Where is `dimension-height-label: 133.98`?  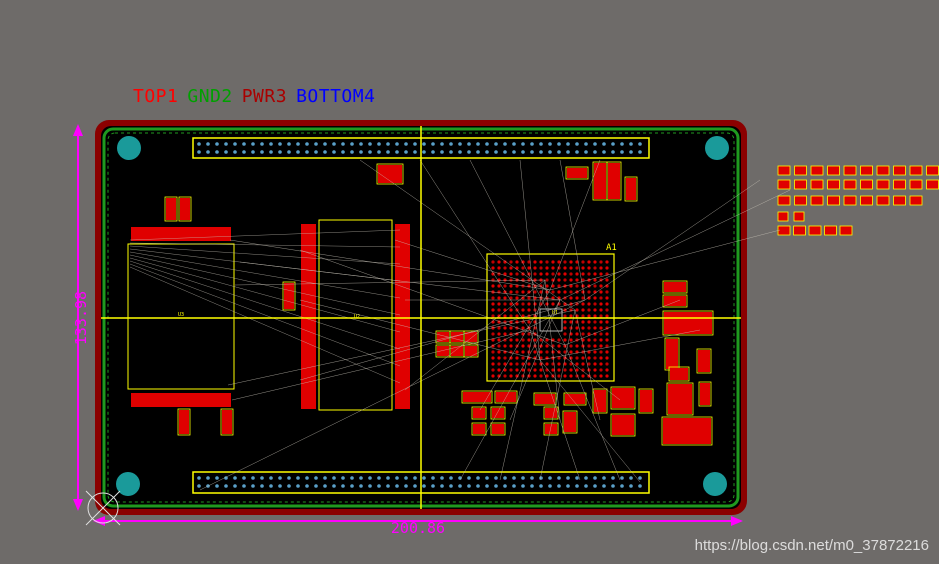 dimension-height-label: 133.98 is located at coordinates (81, 318).